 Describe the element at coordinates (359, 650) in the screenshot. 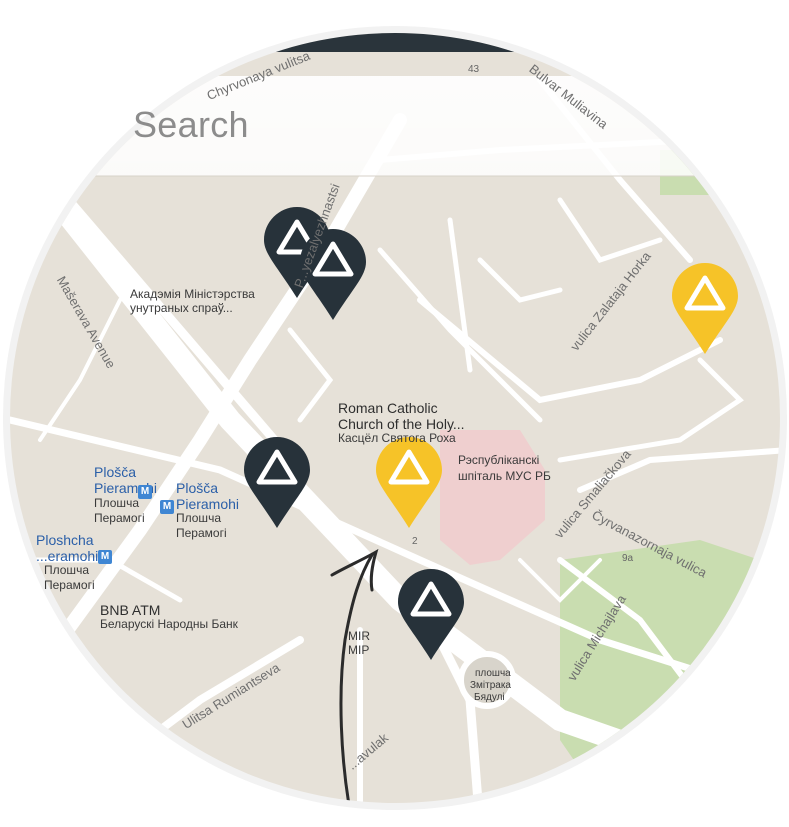

I see `mir-label-2: МІР` at that location.